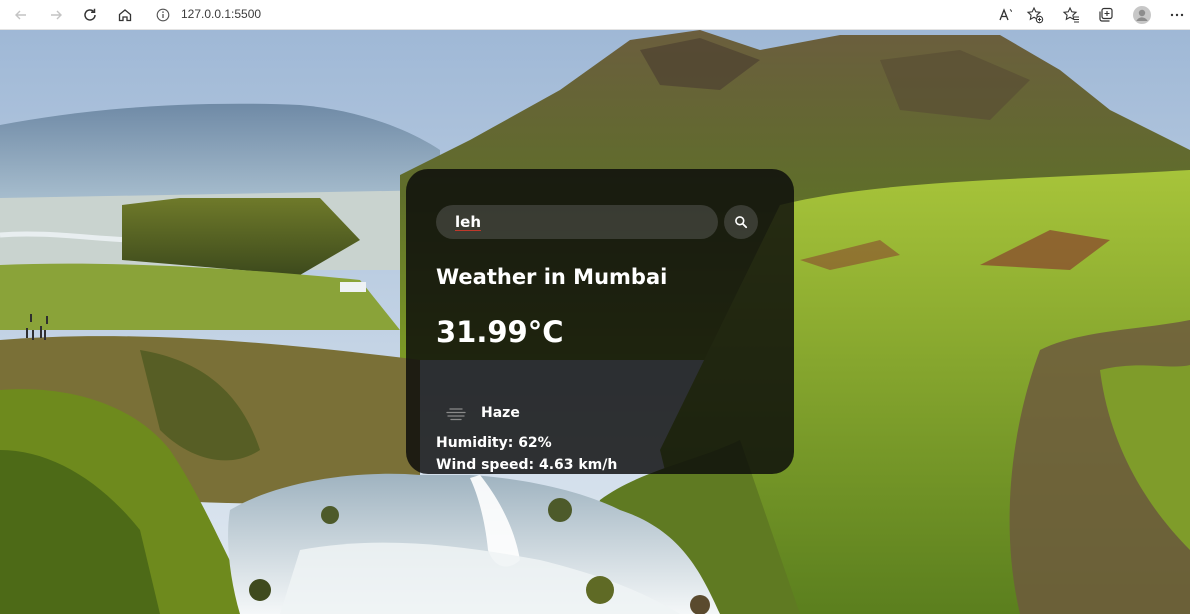  I want to click on wind-speed-label: Wind speed:, so click(485, 465).